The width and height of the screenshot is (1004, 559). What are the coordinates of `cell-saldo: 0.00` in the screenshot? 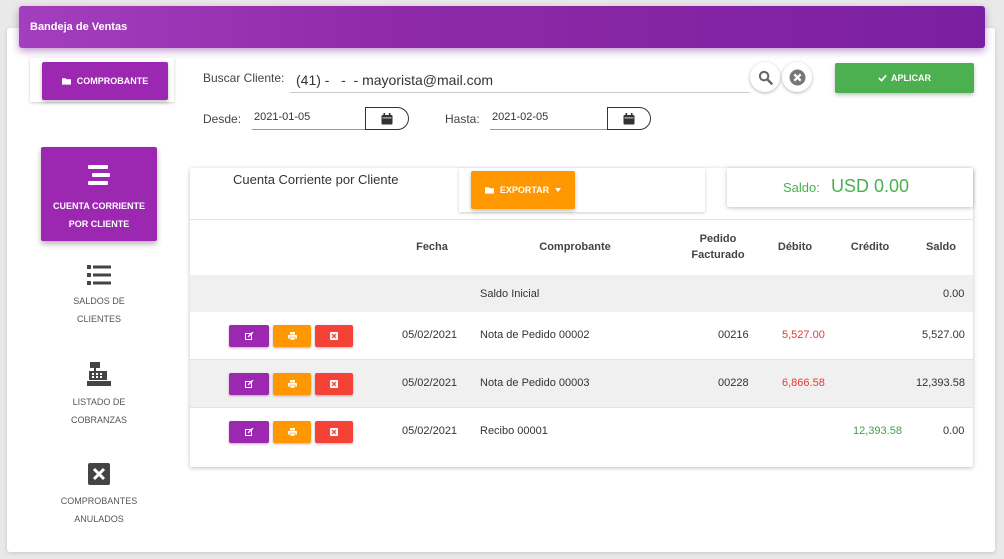 It's located at (954, 431).